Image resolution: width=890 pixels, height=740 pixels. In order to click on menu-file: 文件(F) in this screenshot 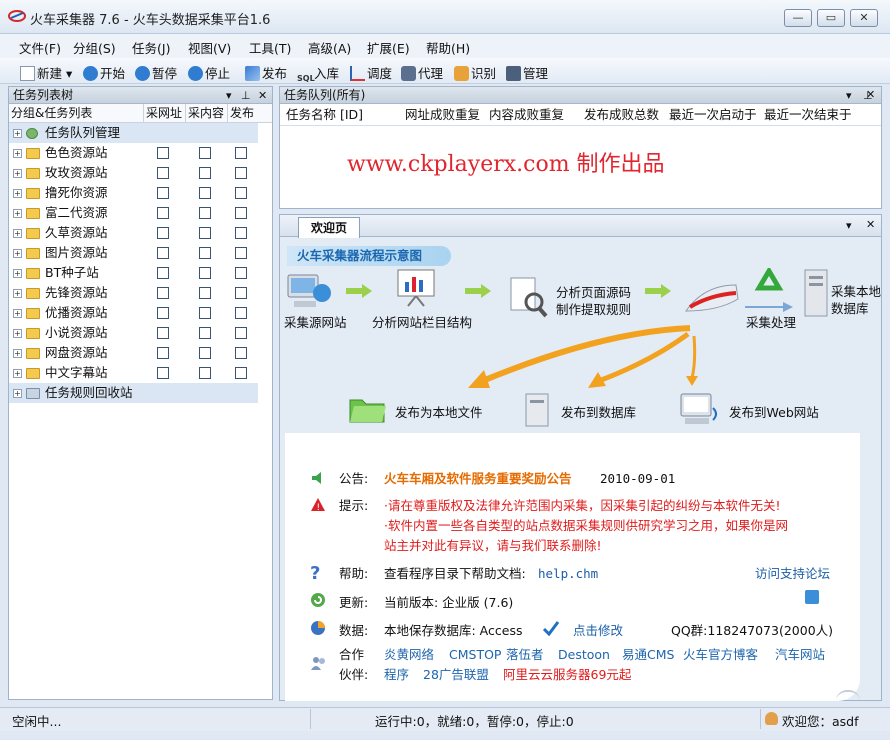, I will do `click(40, 47)`.